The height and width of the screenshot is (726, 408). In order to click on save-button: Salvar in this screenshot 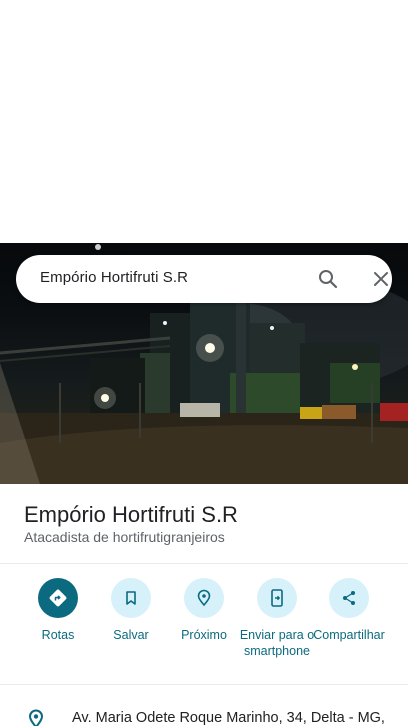, I will do `click(131, 610)`.